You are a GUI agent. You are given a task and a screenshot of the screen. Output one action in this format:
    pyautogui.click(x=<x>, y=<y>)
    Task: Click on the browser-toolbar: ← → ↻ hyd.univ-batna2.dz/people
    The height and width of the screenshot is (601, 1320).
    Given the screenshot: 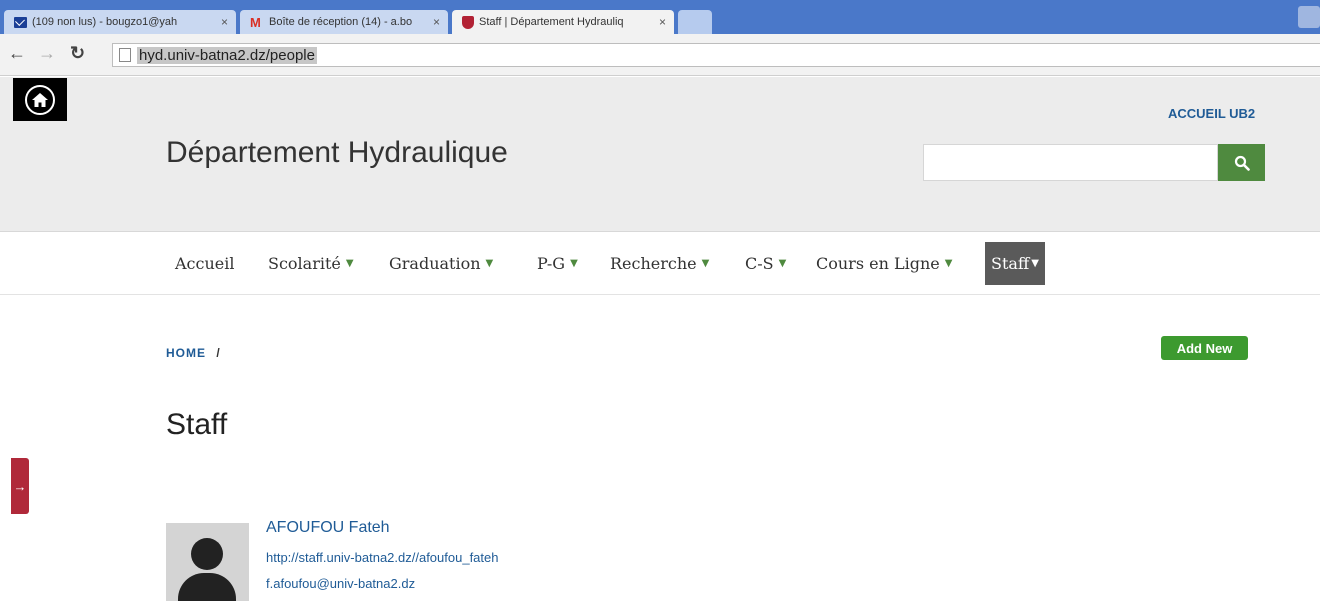 What is the action you would take?
    pyautogui.click(x=660, y=55)
    